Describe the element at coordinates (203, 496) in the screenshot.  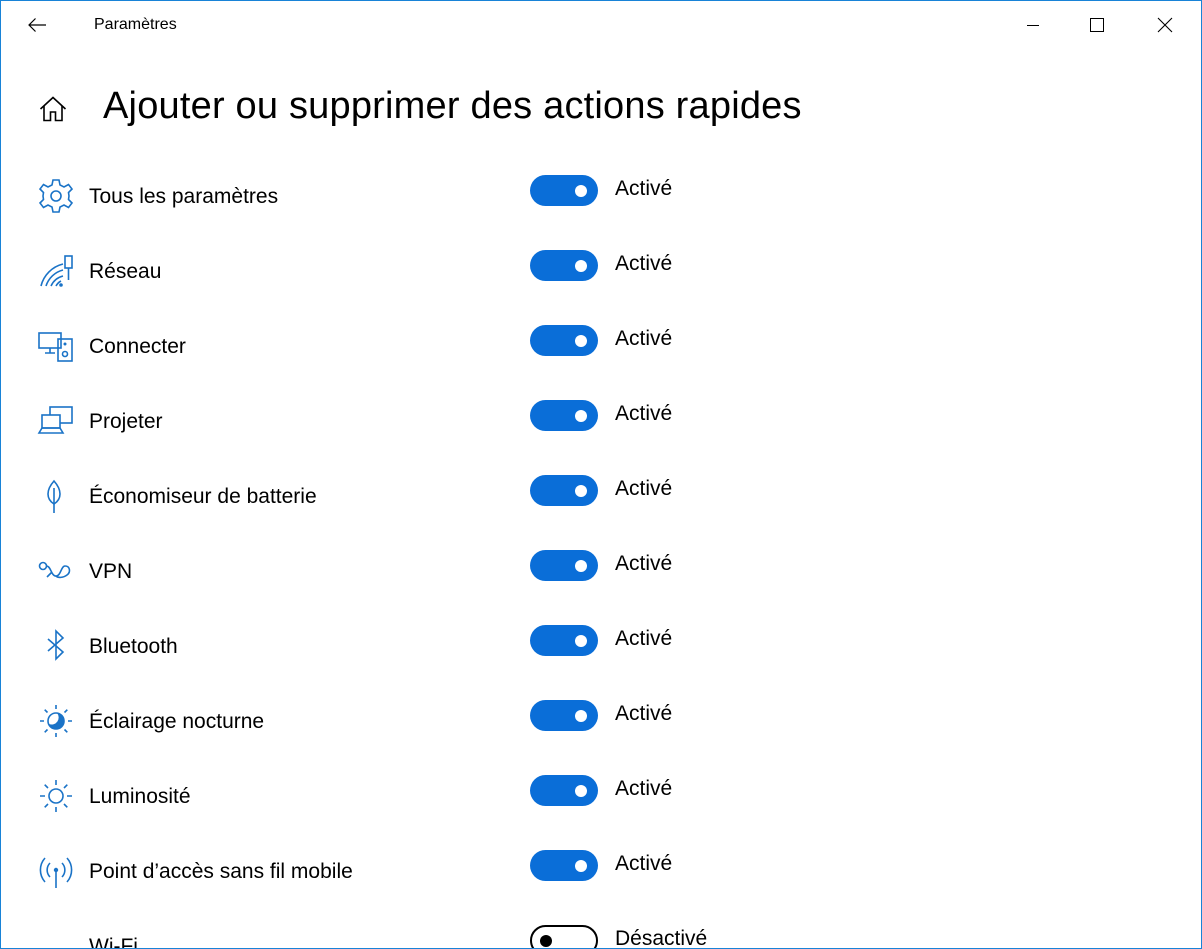
I see `quick-action-label: Économiseur de batterie` at that location.